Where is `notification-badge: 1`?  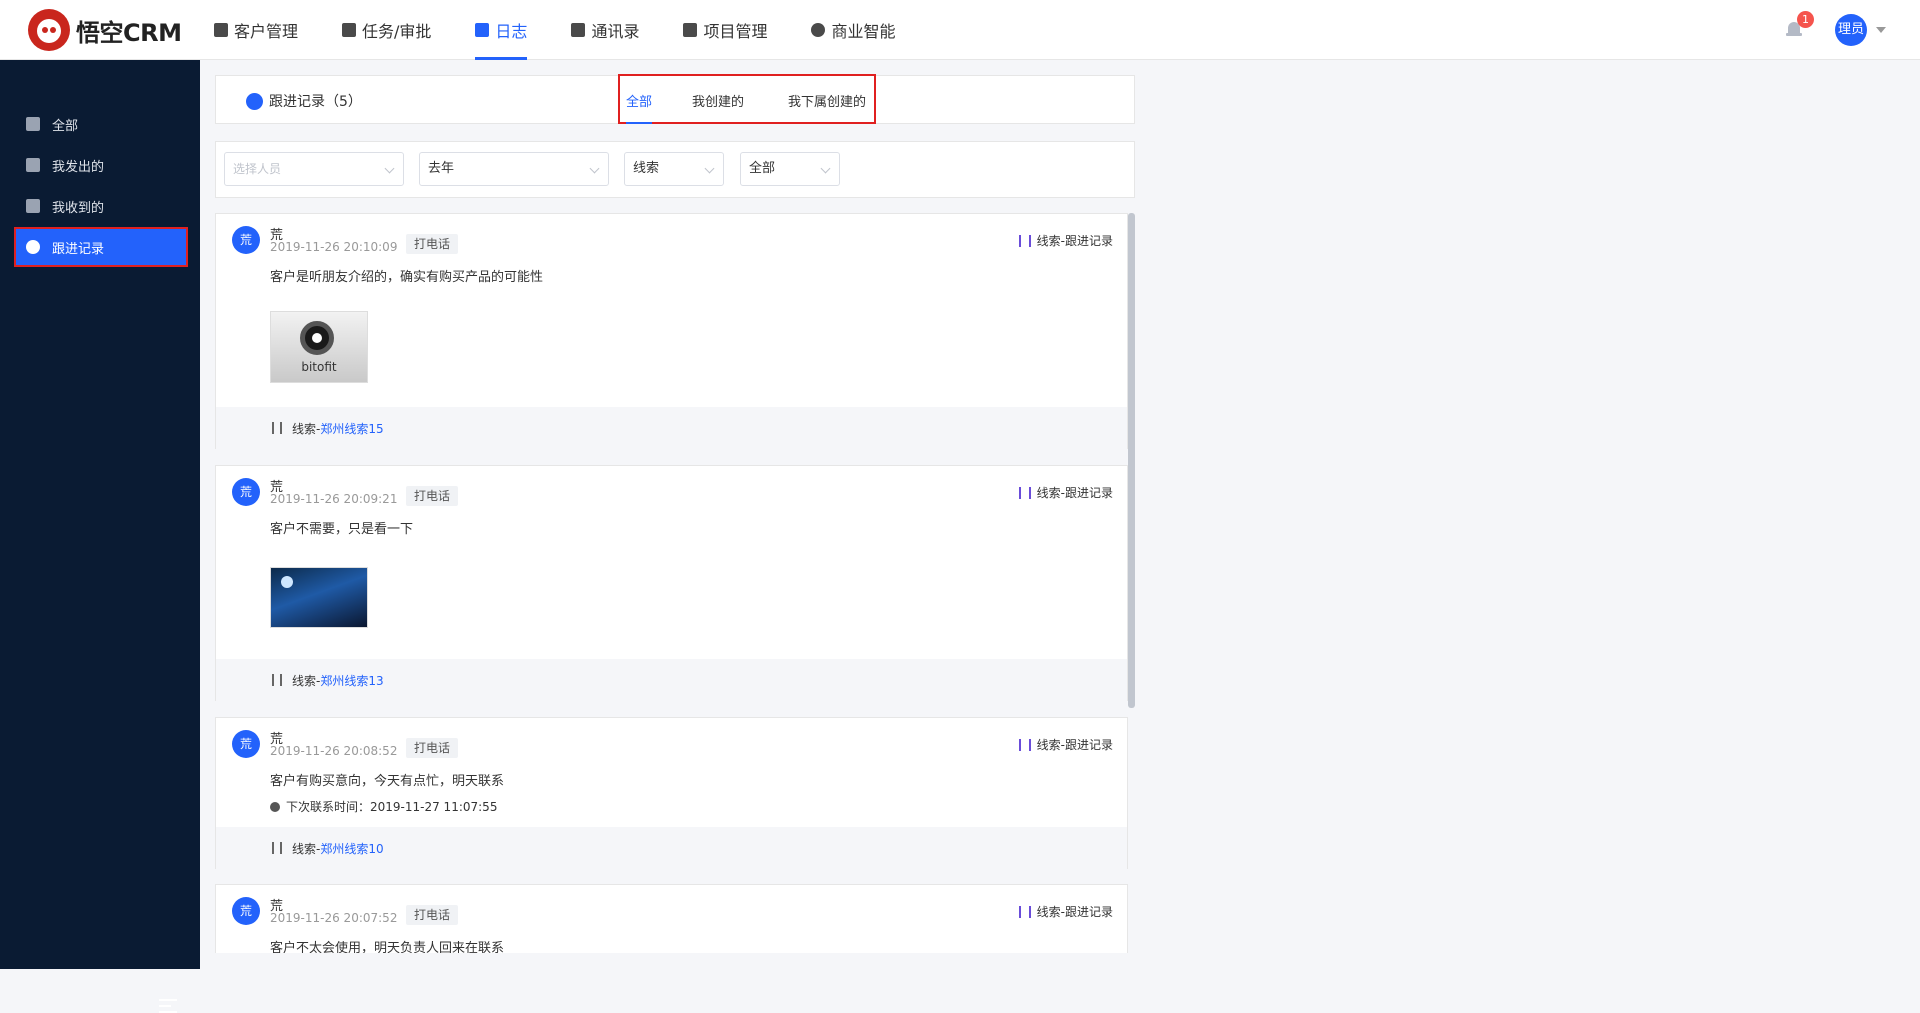 notification-badge: 1 is located at coordinates (1805, 19).